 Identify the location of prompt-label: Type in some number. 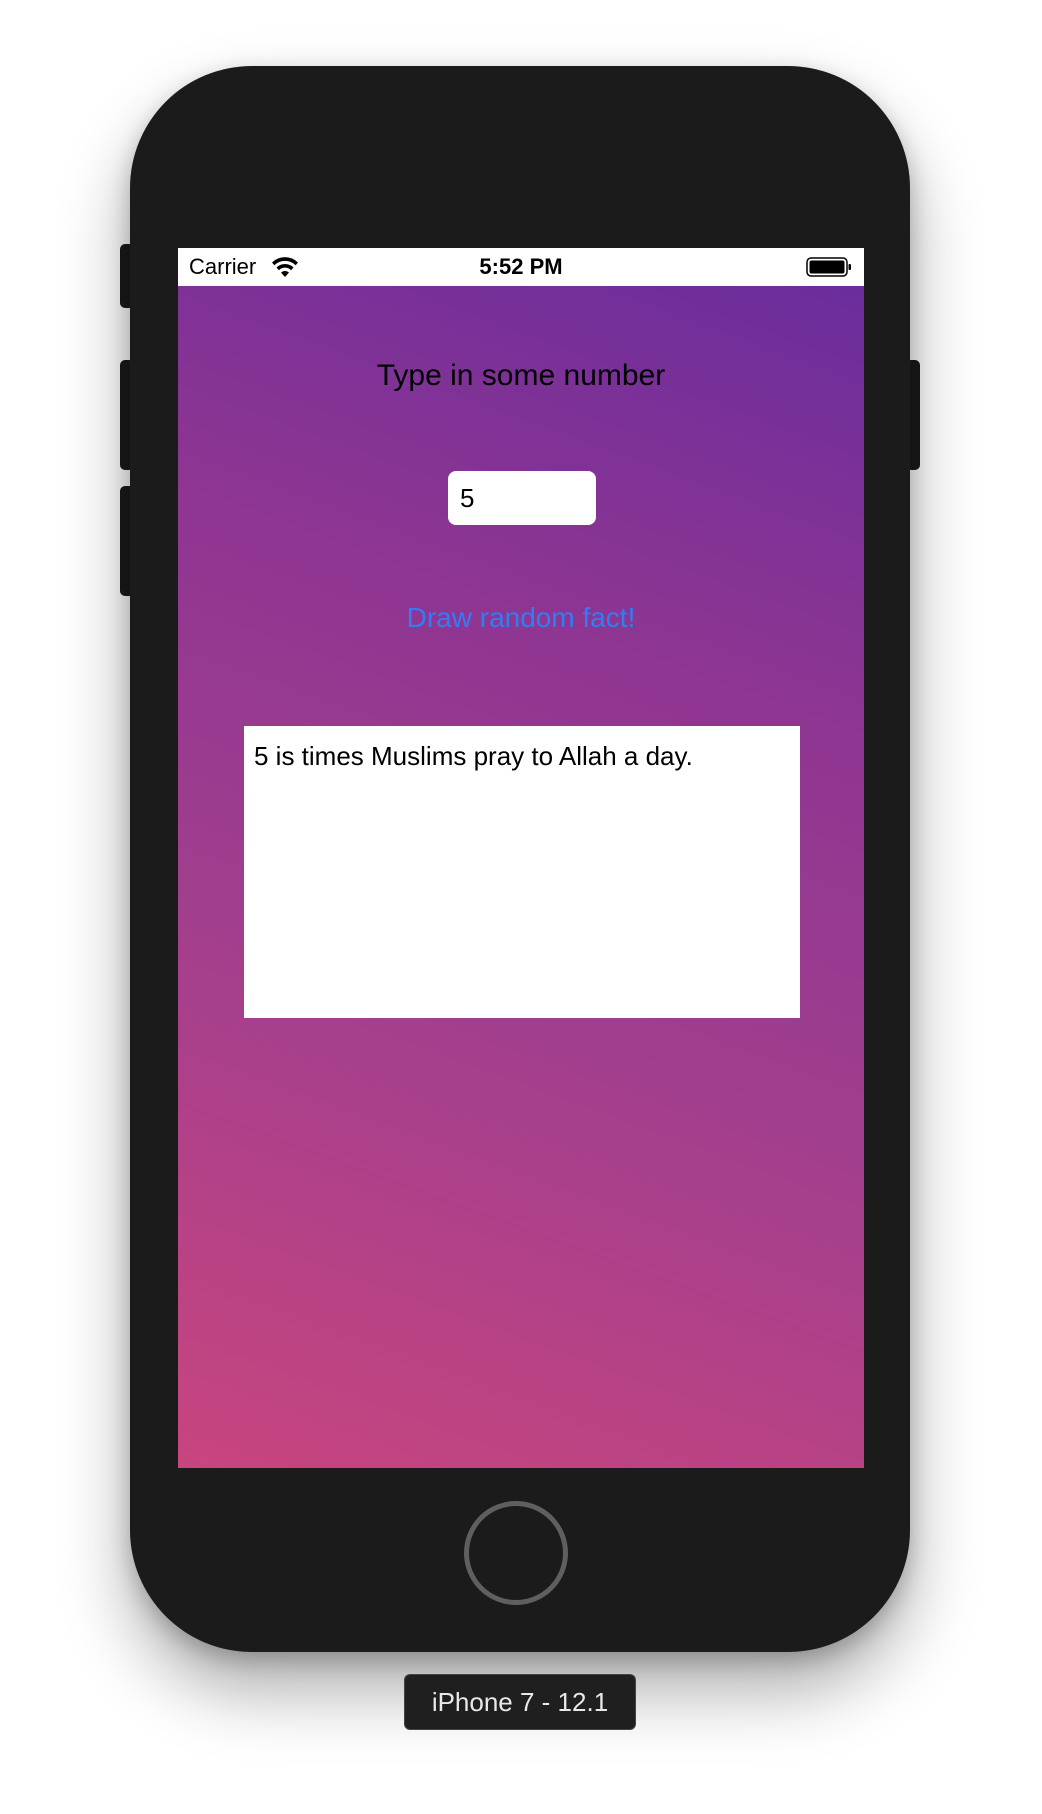
(521, 375).